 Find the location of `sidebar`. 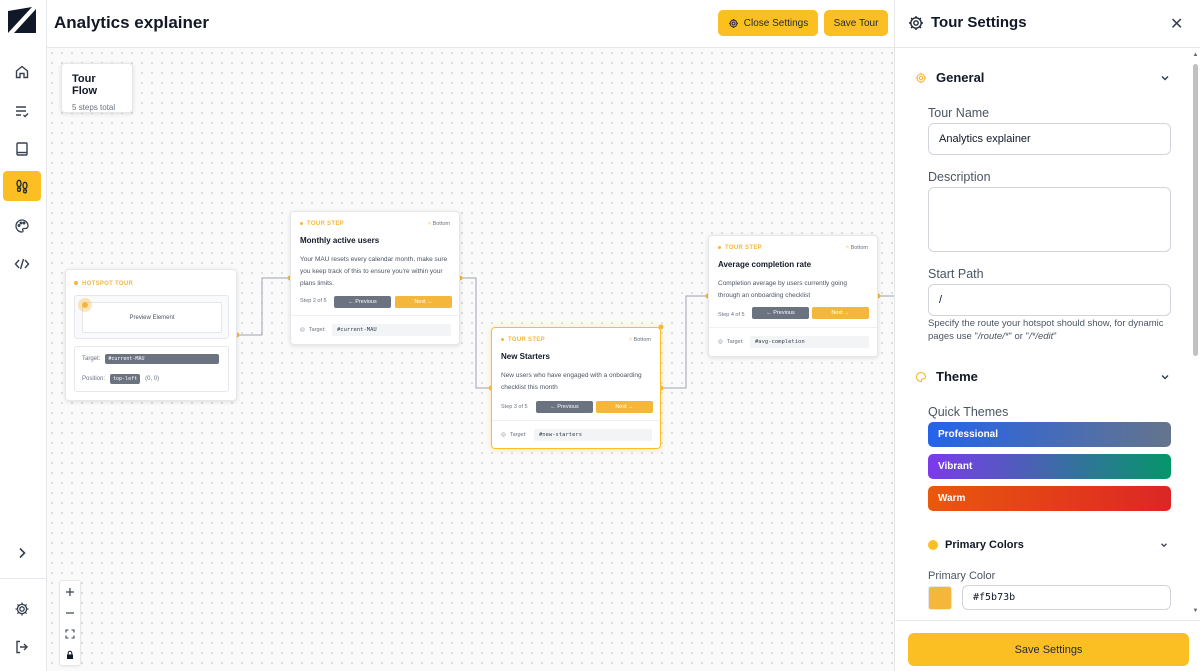

sidebar is located at coordinates (23, 335).